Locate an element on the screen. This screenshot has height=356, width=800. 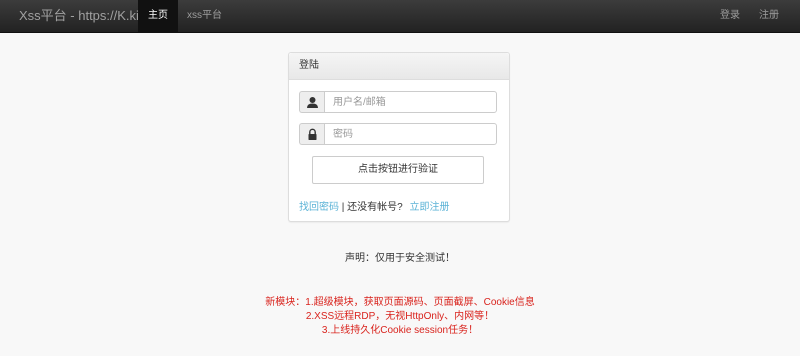
tab-xss-platform: xss平台 is located at coordinates (204, 16).